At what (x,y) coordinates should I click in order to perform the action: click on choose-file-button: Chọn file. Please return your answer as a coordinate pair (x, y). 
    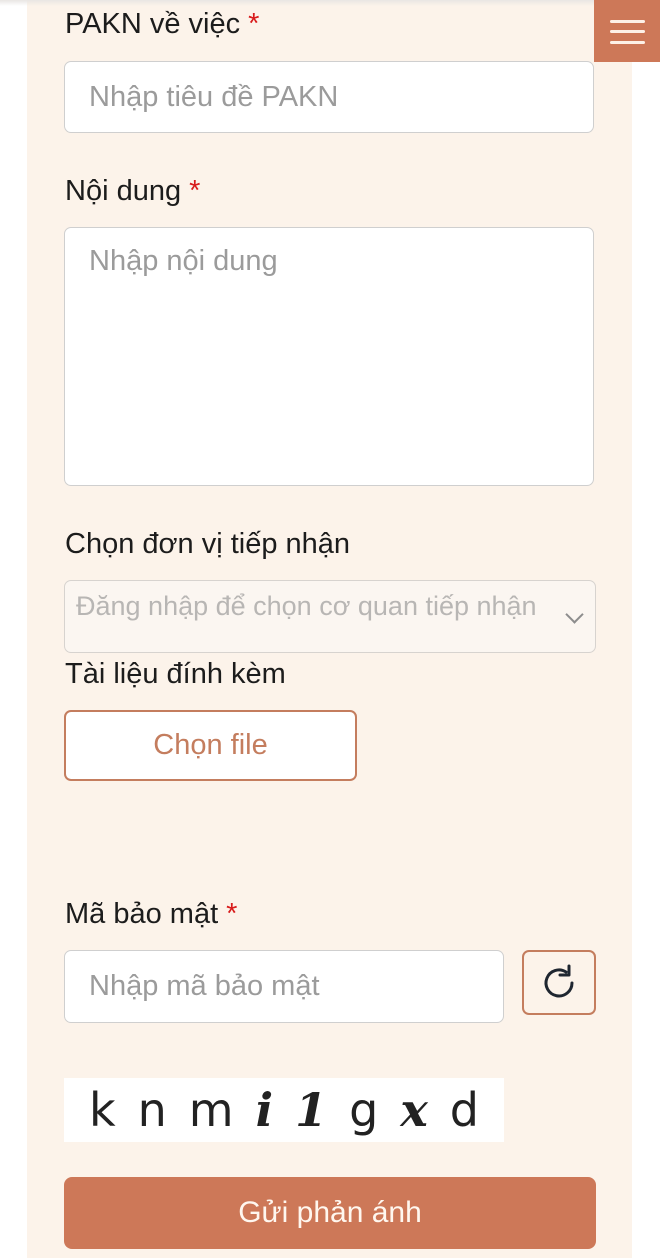
    Looking at the image, I should click on (210, 745).